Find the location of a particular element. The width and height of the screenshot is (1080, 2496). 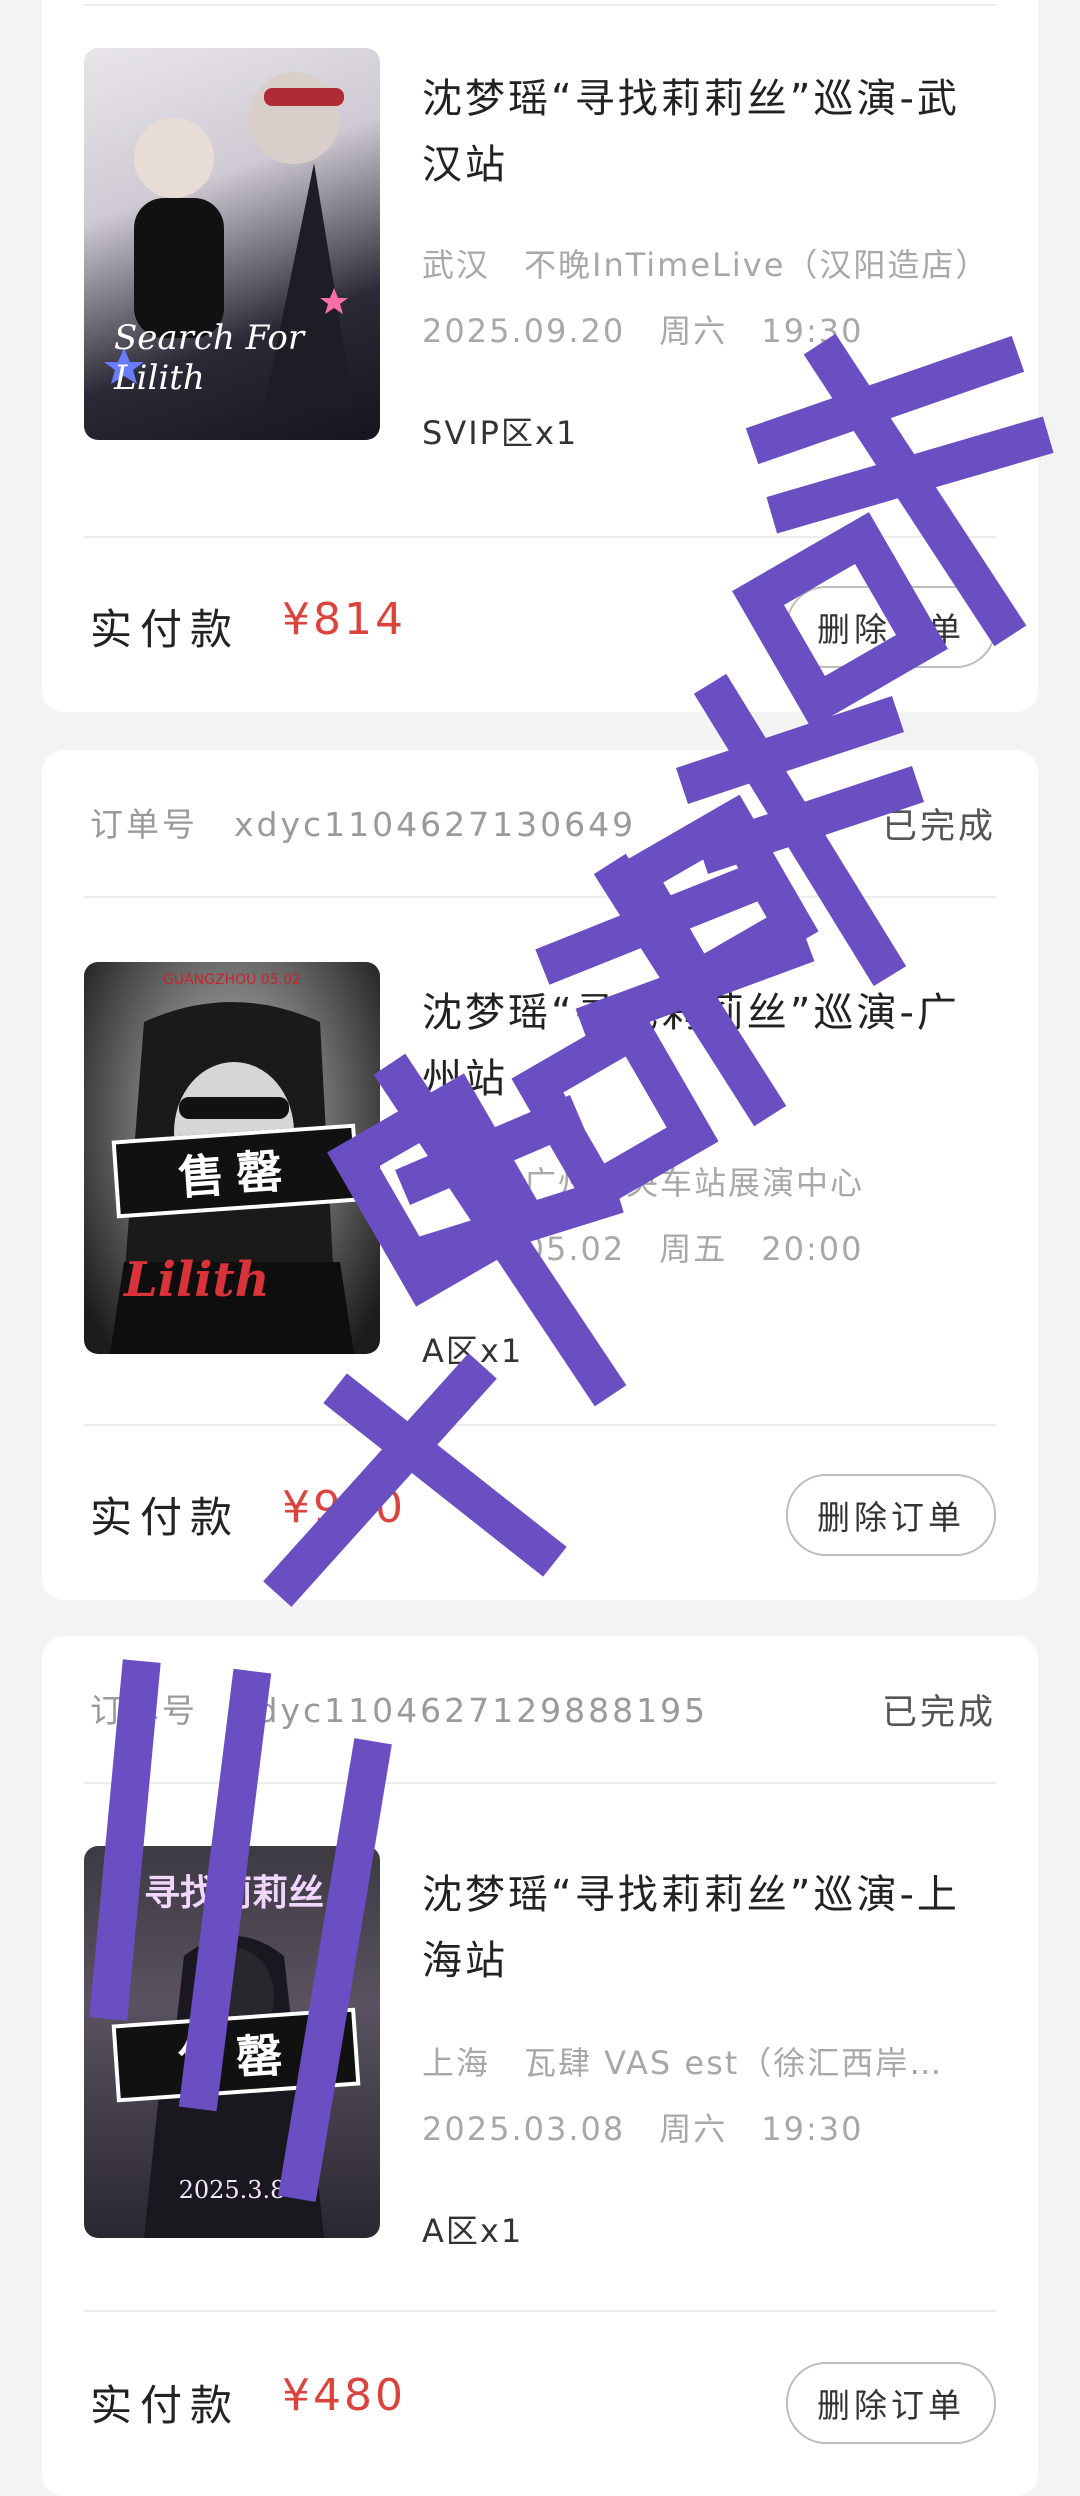

event-venue: 武汉 不晚InTimeLive（汉阳造店） is located at coordinates (706, 265).